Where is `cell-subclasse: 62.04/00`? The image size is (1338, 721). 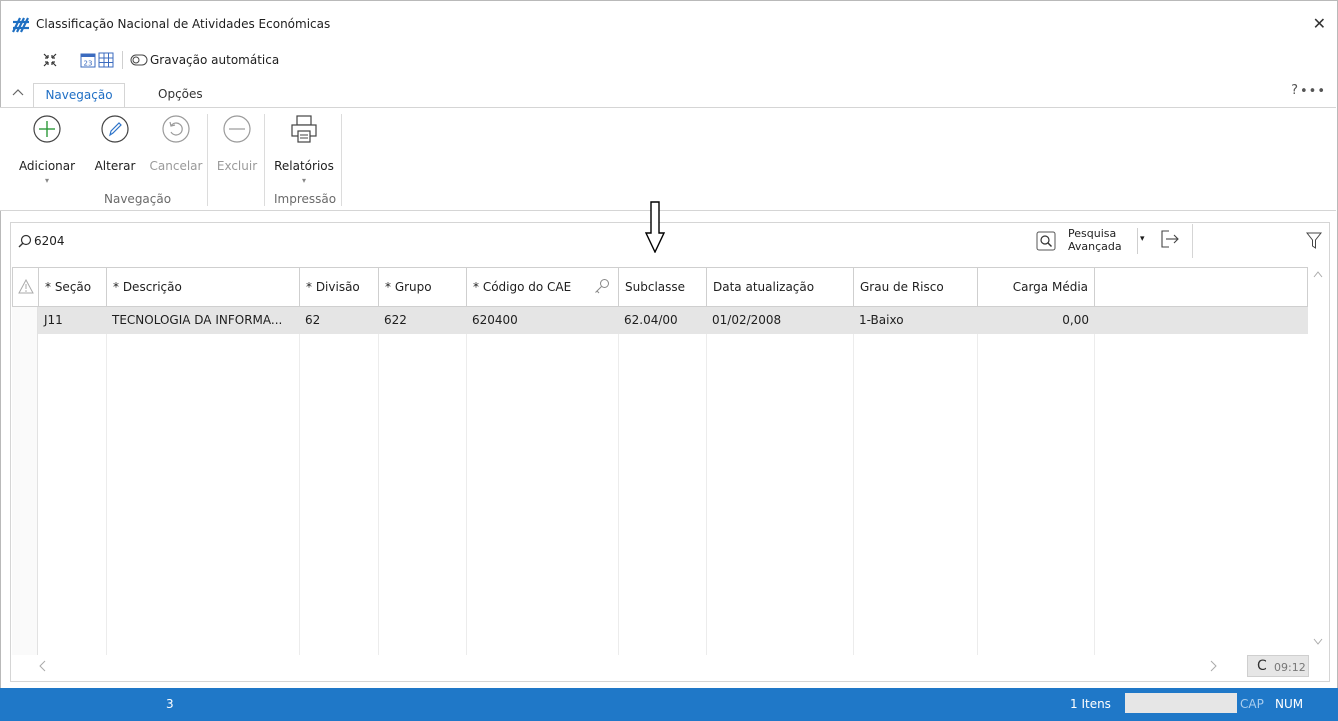 cell-subclasse: 62.04/00 is located at coordinates (651, 320).